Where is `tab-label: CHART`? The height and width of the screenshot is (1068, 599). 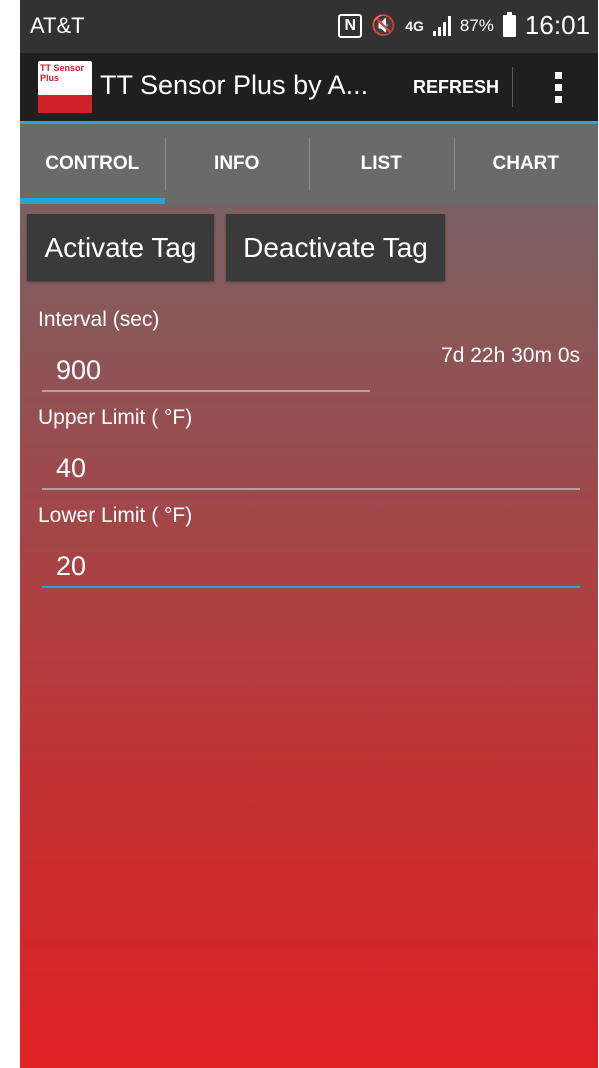
tab-label: CHART is located at coordinates (526, 163).